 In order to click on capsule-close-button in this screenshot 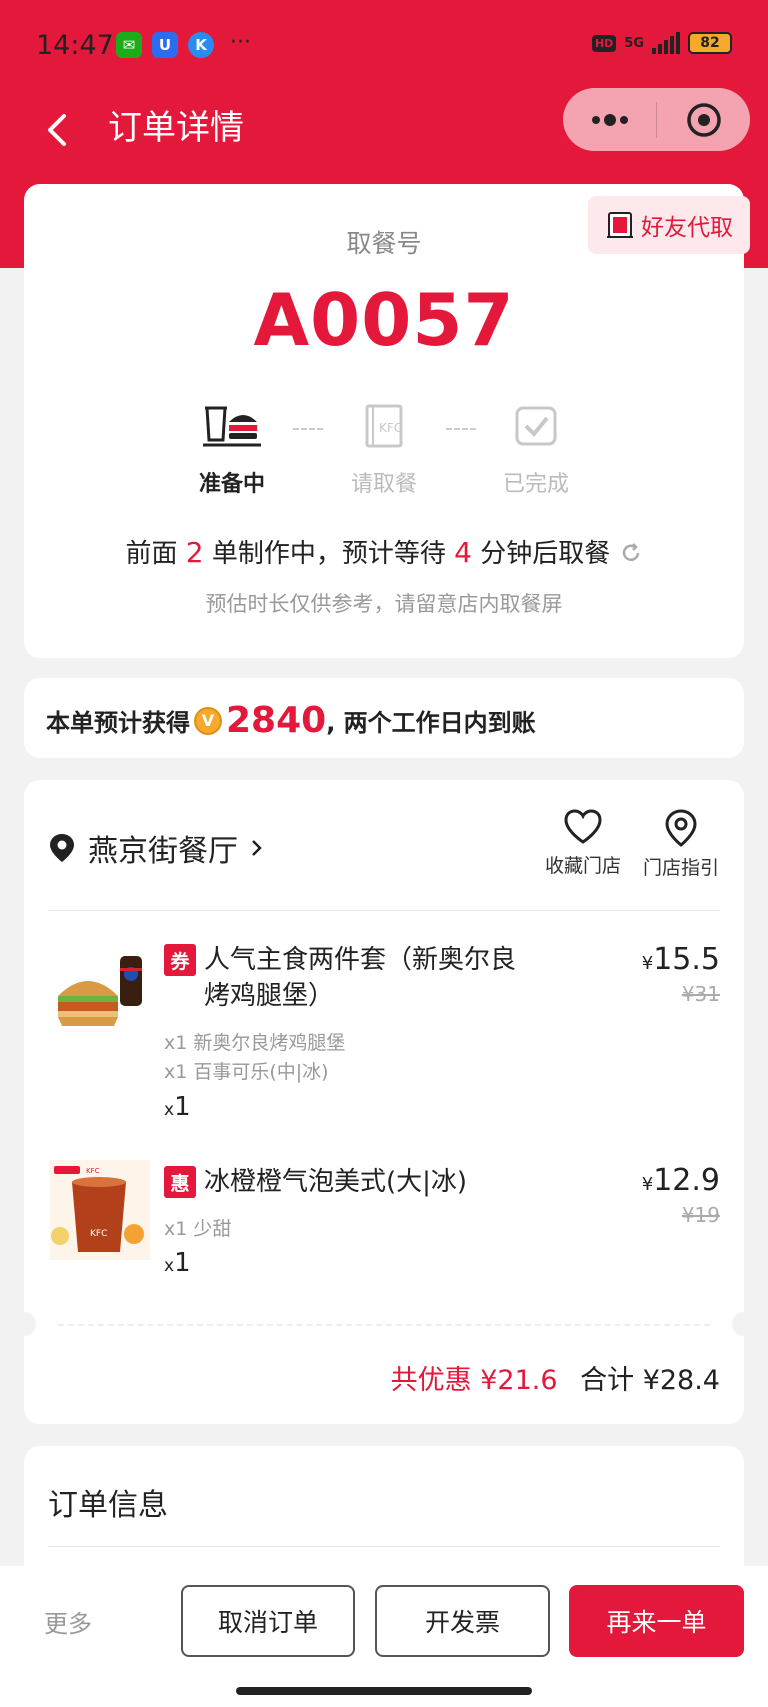, I will do `click(703, 119)`.